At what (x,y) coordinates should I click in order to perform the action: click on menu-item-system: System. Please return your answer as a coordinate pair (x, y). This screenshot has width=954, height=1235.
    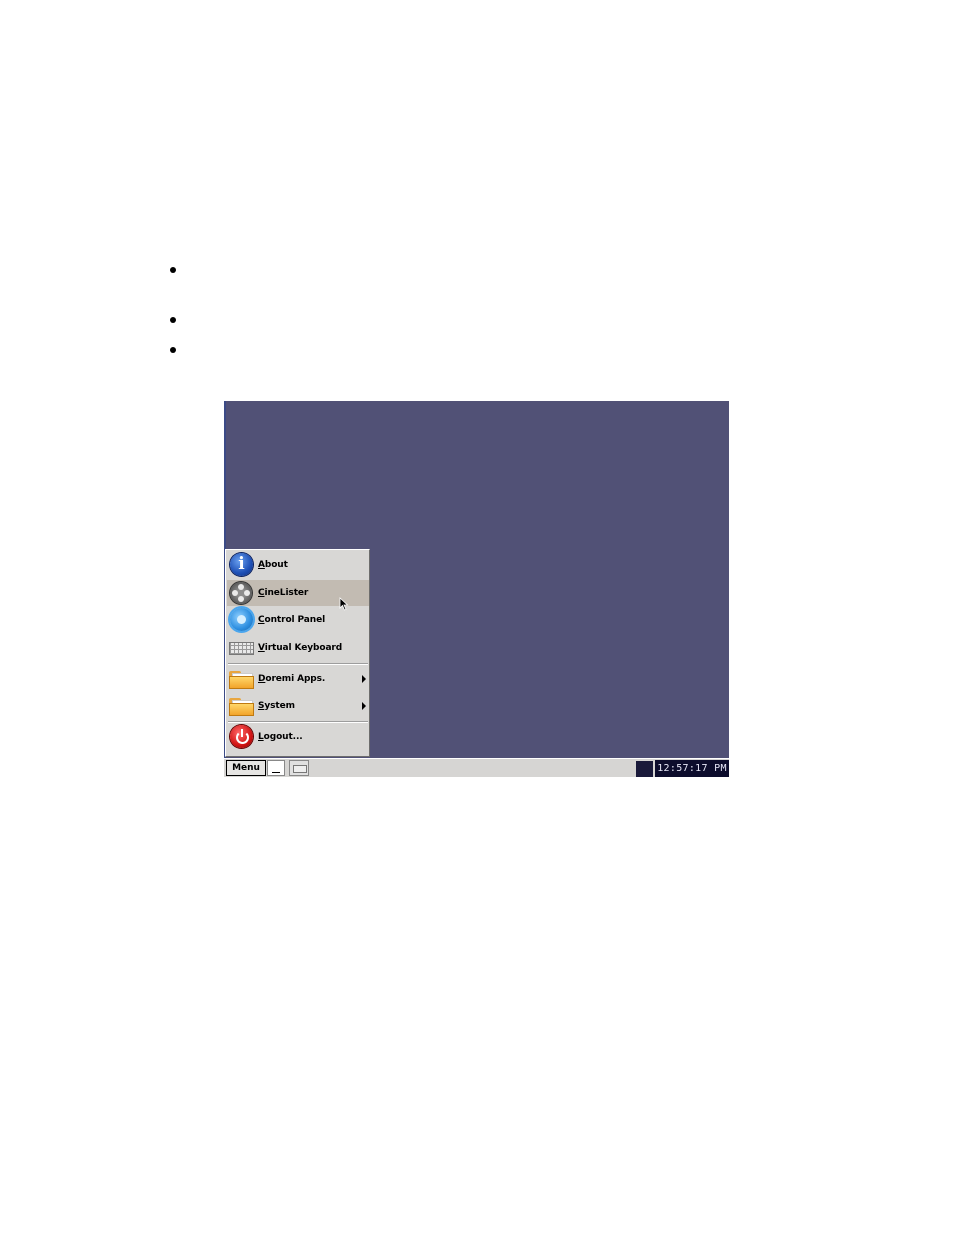
    Looking at the image, I should click on (298, 706).